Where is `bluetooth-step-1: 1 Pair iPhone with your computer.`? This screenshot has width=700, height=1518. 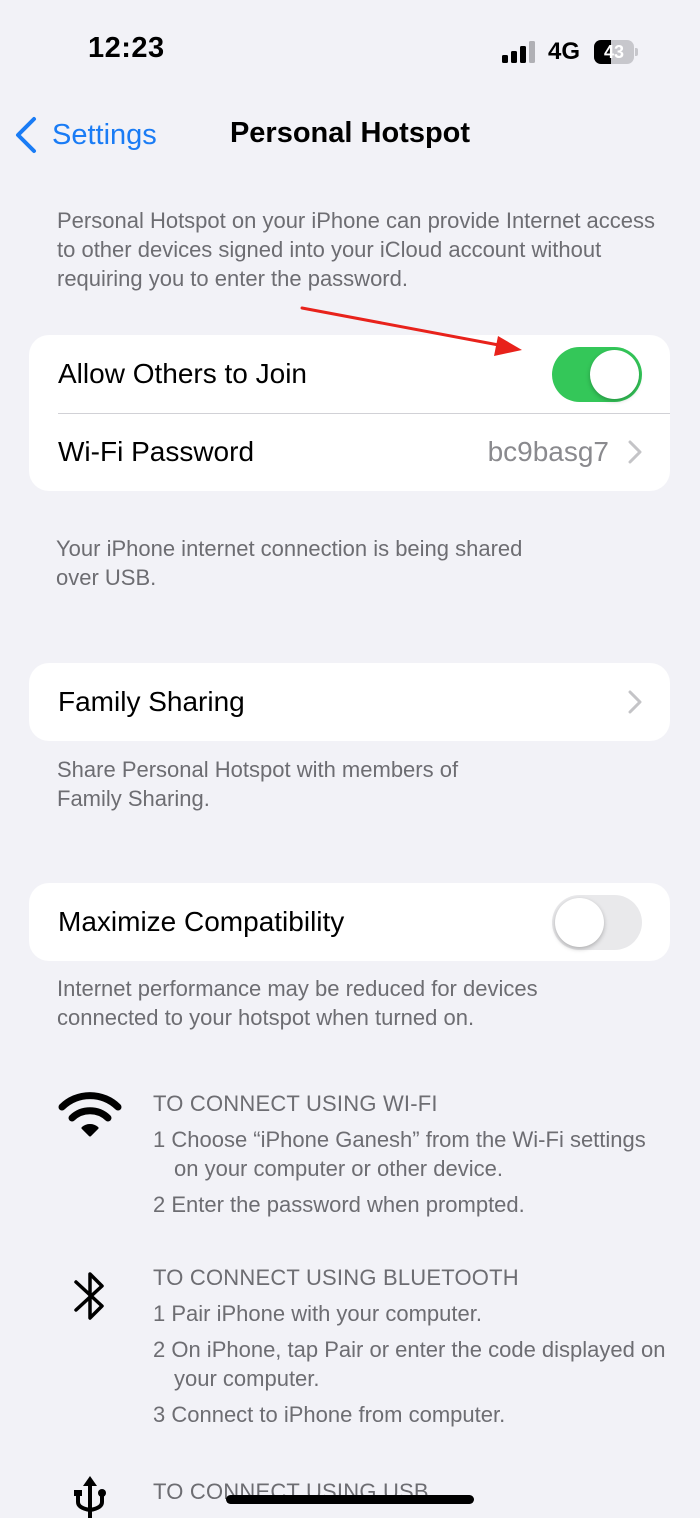
bluetooth-step-1: 1 Pair iPhone with your computer. is located at coordinates (317, 1313).